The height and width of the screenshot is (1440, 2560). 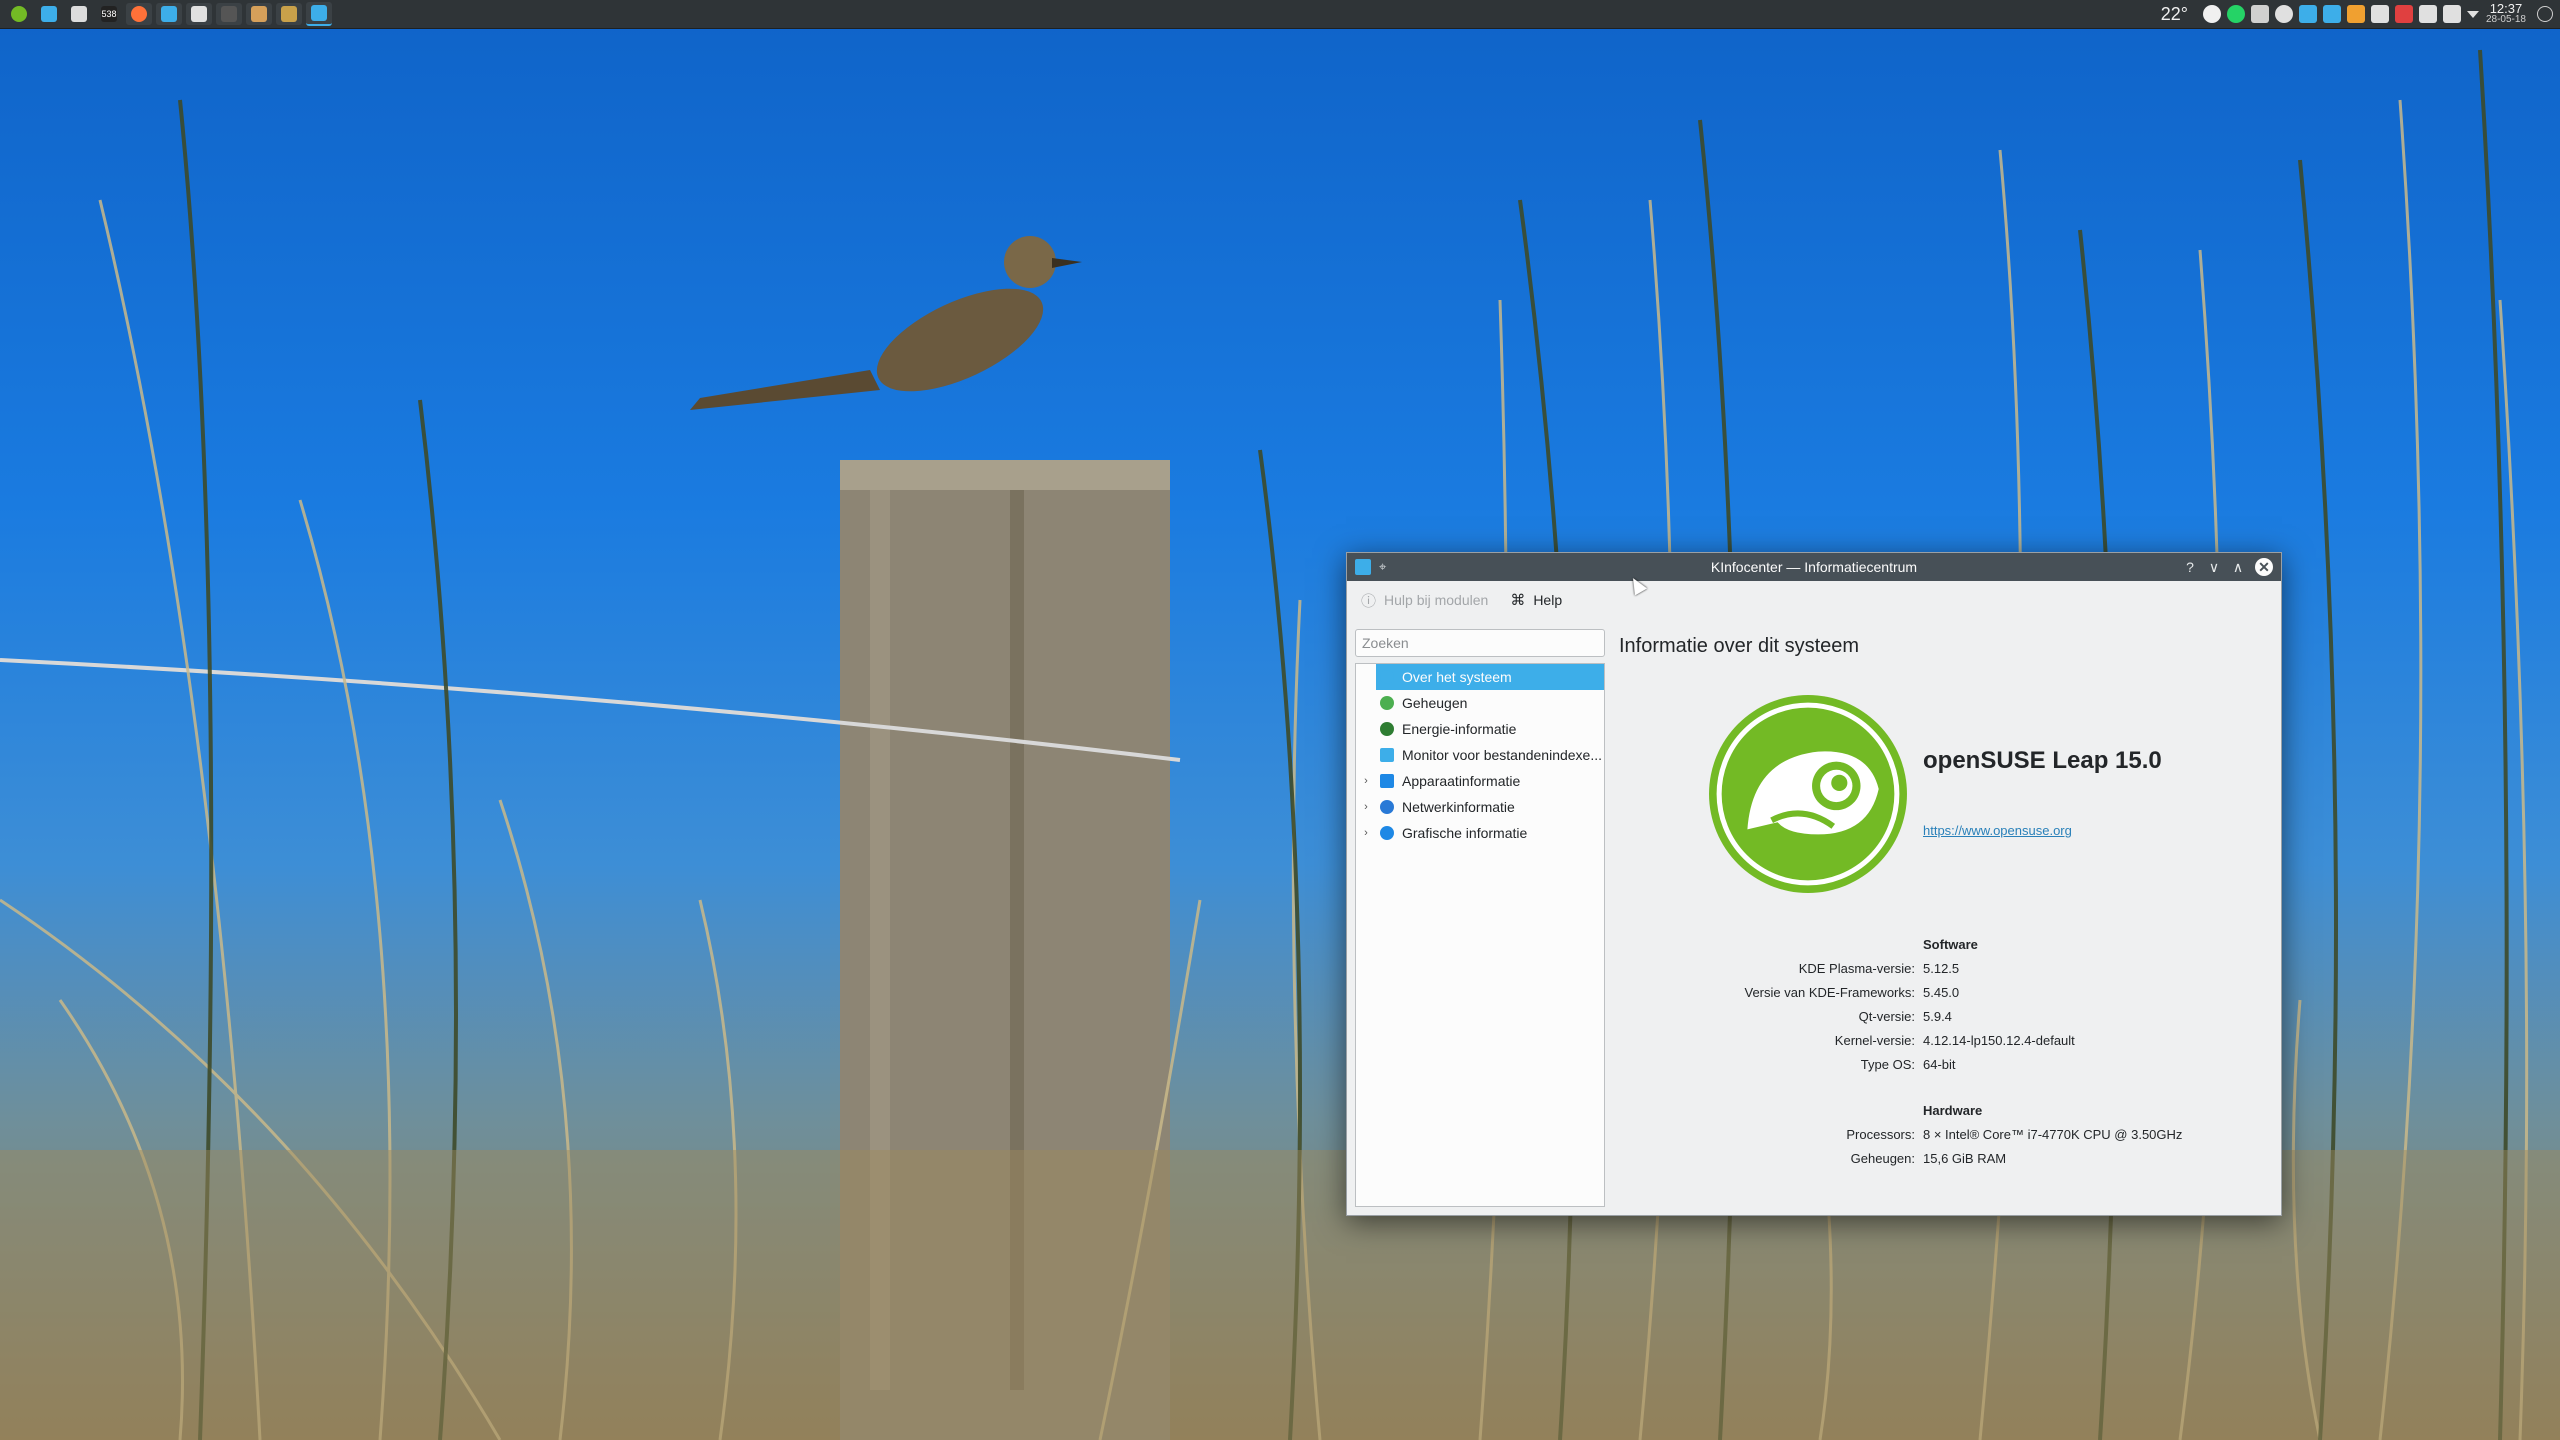 I want to click on desktop-icon, so click(x=49, y=14).